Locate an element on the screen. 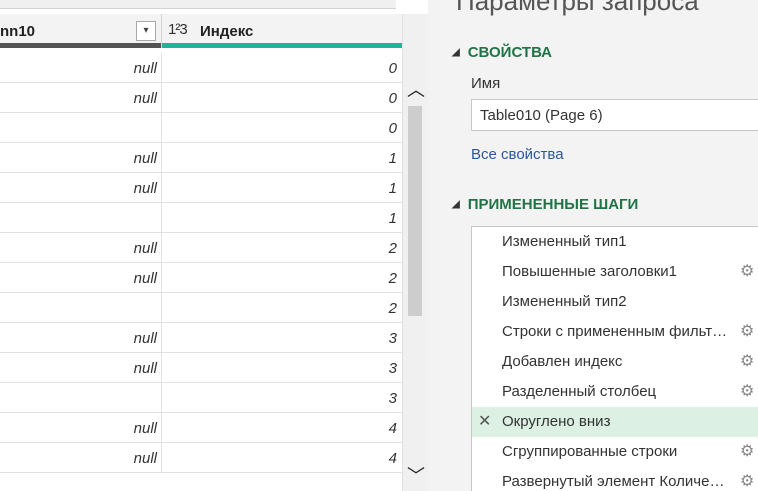 The image size is (758, 491). column-header-index: 1²3 Индекс ▾ is located at coordinates (282, 31).